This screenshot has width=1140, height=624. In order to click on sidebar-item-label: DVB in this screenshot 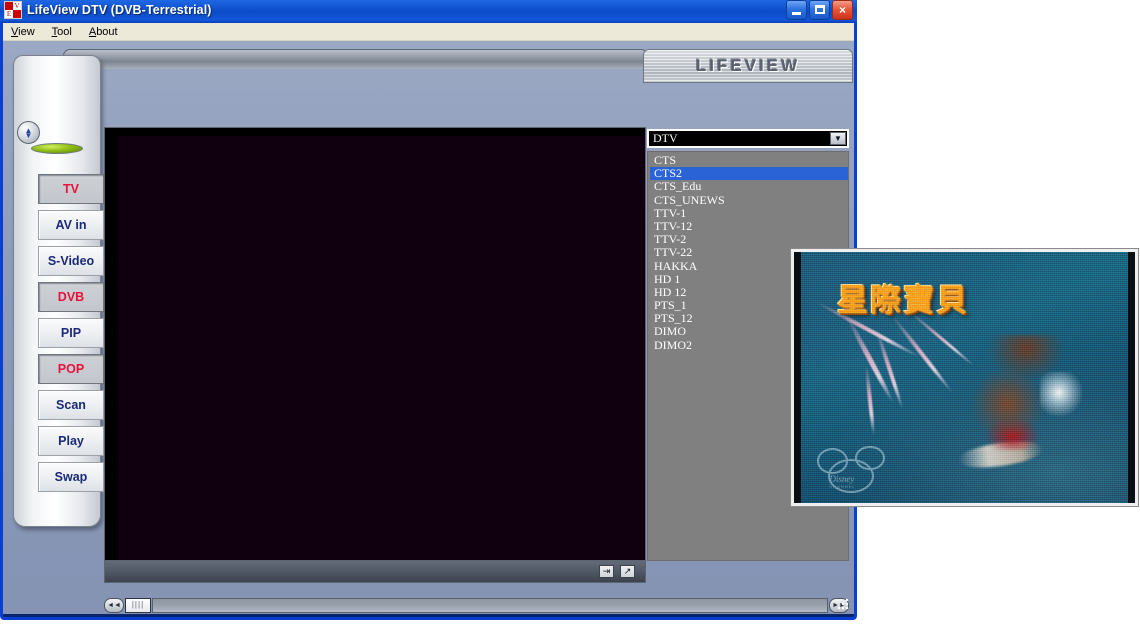, I will do `click(71, 297)`.